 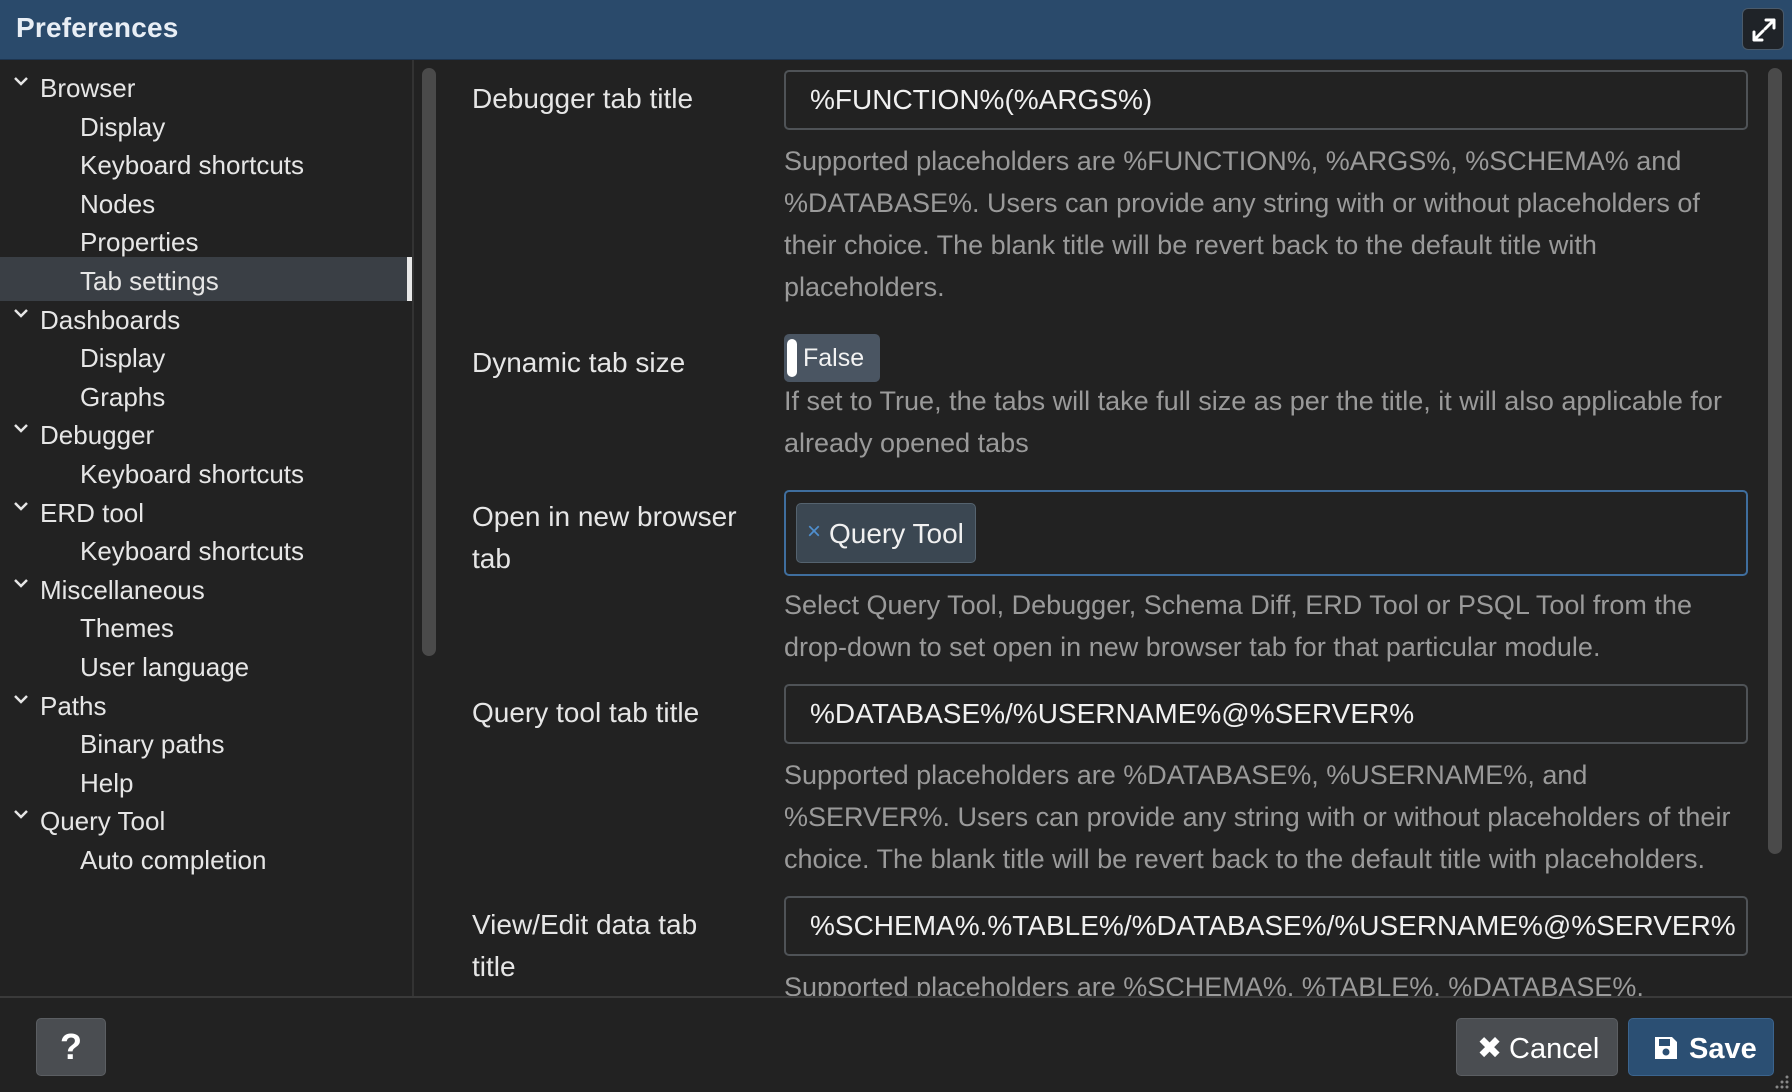 What do you see at coordinates (1775, 461) in the screenshot?
I see `content-scrollbar` at bounding box center [1775, 461].